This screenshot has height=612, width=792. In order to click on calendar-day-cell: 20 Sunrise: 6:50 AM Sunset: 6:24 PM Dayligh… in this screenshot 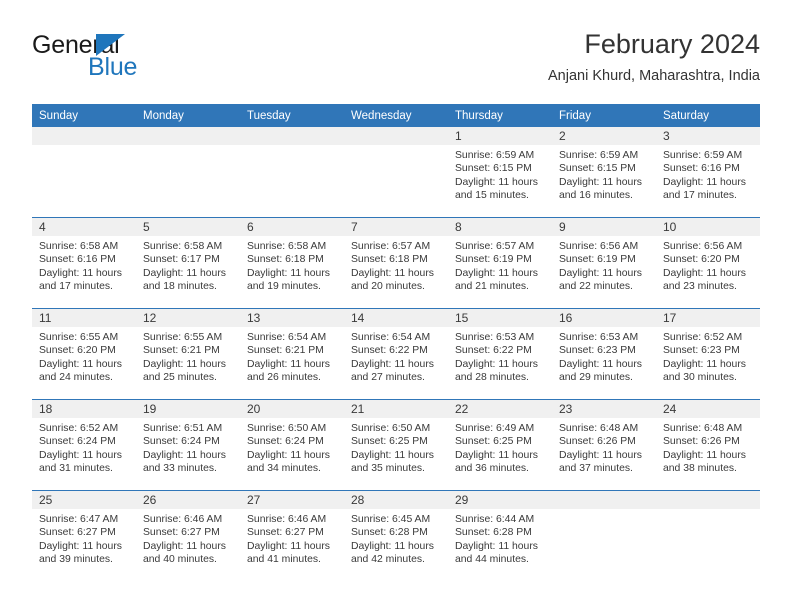, I will do `click(292, 445)`.